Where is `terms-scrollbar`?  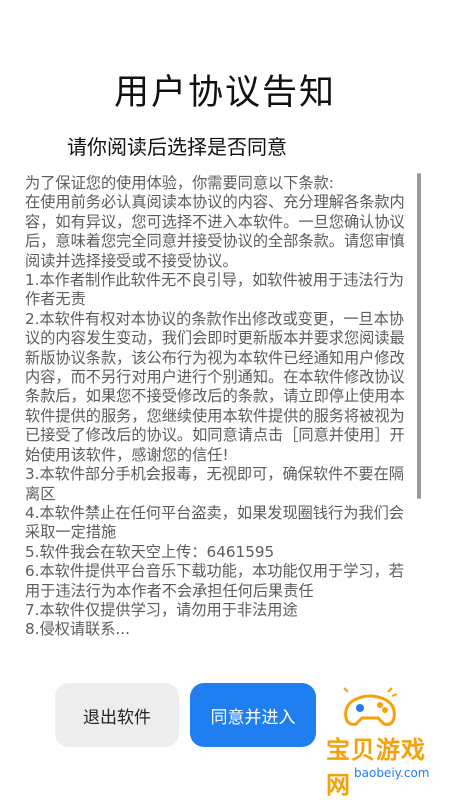
terms-scrollbar is located at coordinates (419, 336).